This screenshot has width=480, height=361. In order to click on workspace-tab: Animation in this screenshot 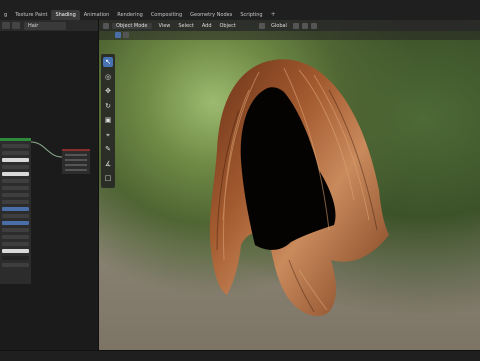, I will do `click(97, 15)`.